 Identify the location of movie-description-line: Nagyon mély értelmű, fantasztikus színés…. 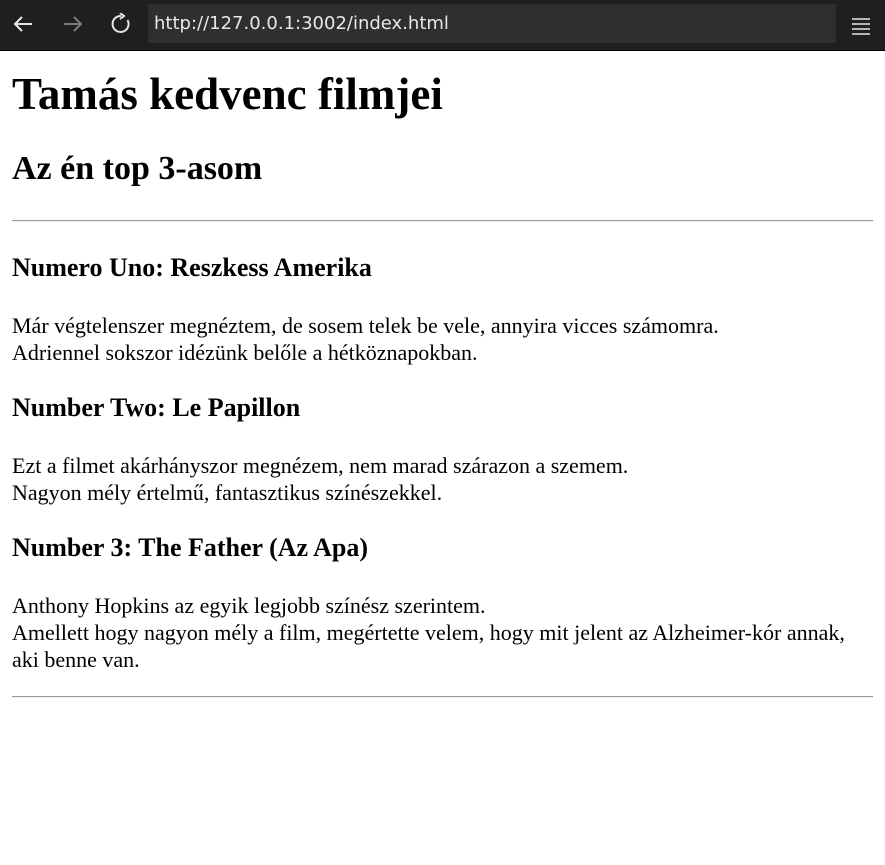
(227, 492).